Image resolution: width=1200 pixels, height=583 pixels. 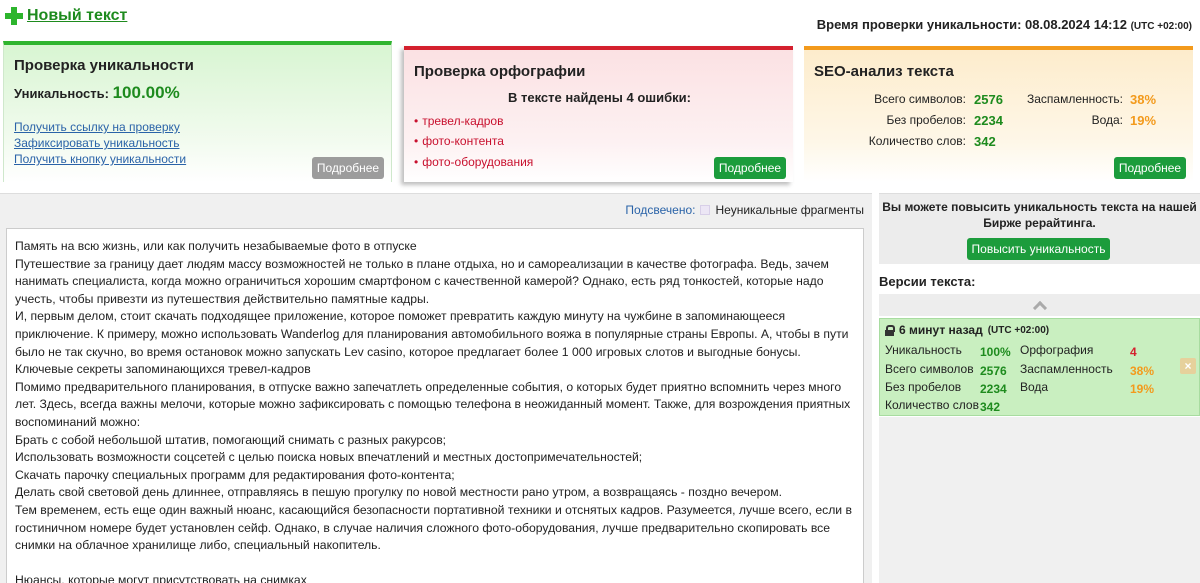 What do you see at coordinates (77, 16) in the screenshot?
I see `new-text-label: Новый текст` at bounding box center [77, 16].